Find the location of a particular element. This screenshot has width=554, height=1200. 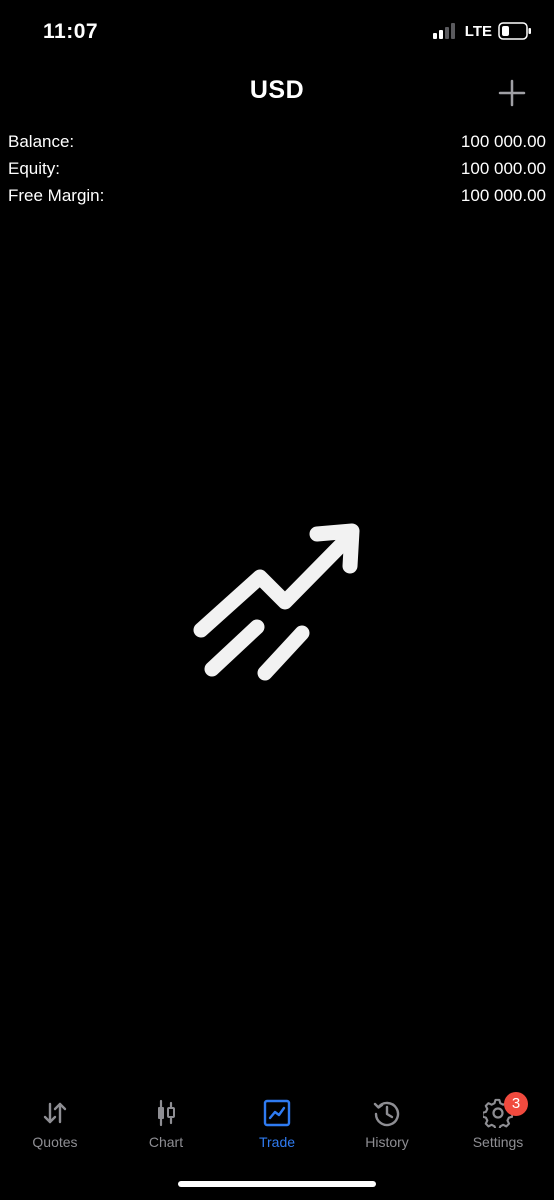

signal-strength-icon is located at coordinates (443, 31).